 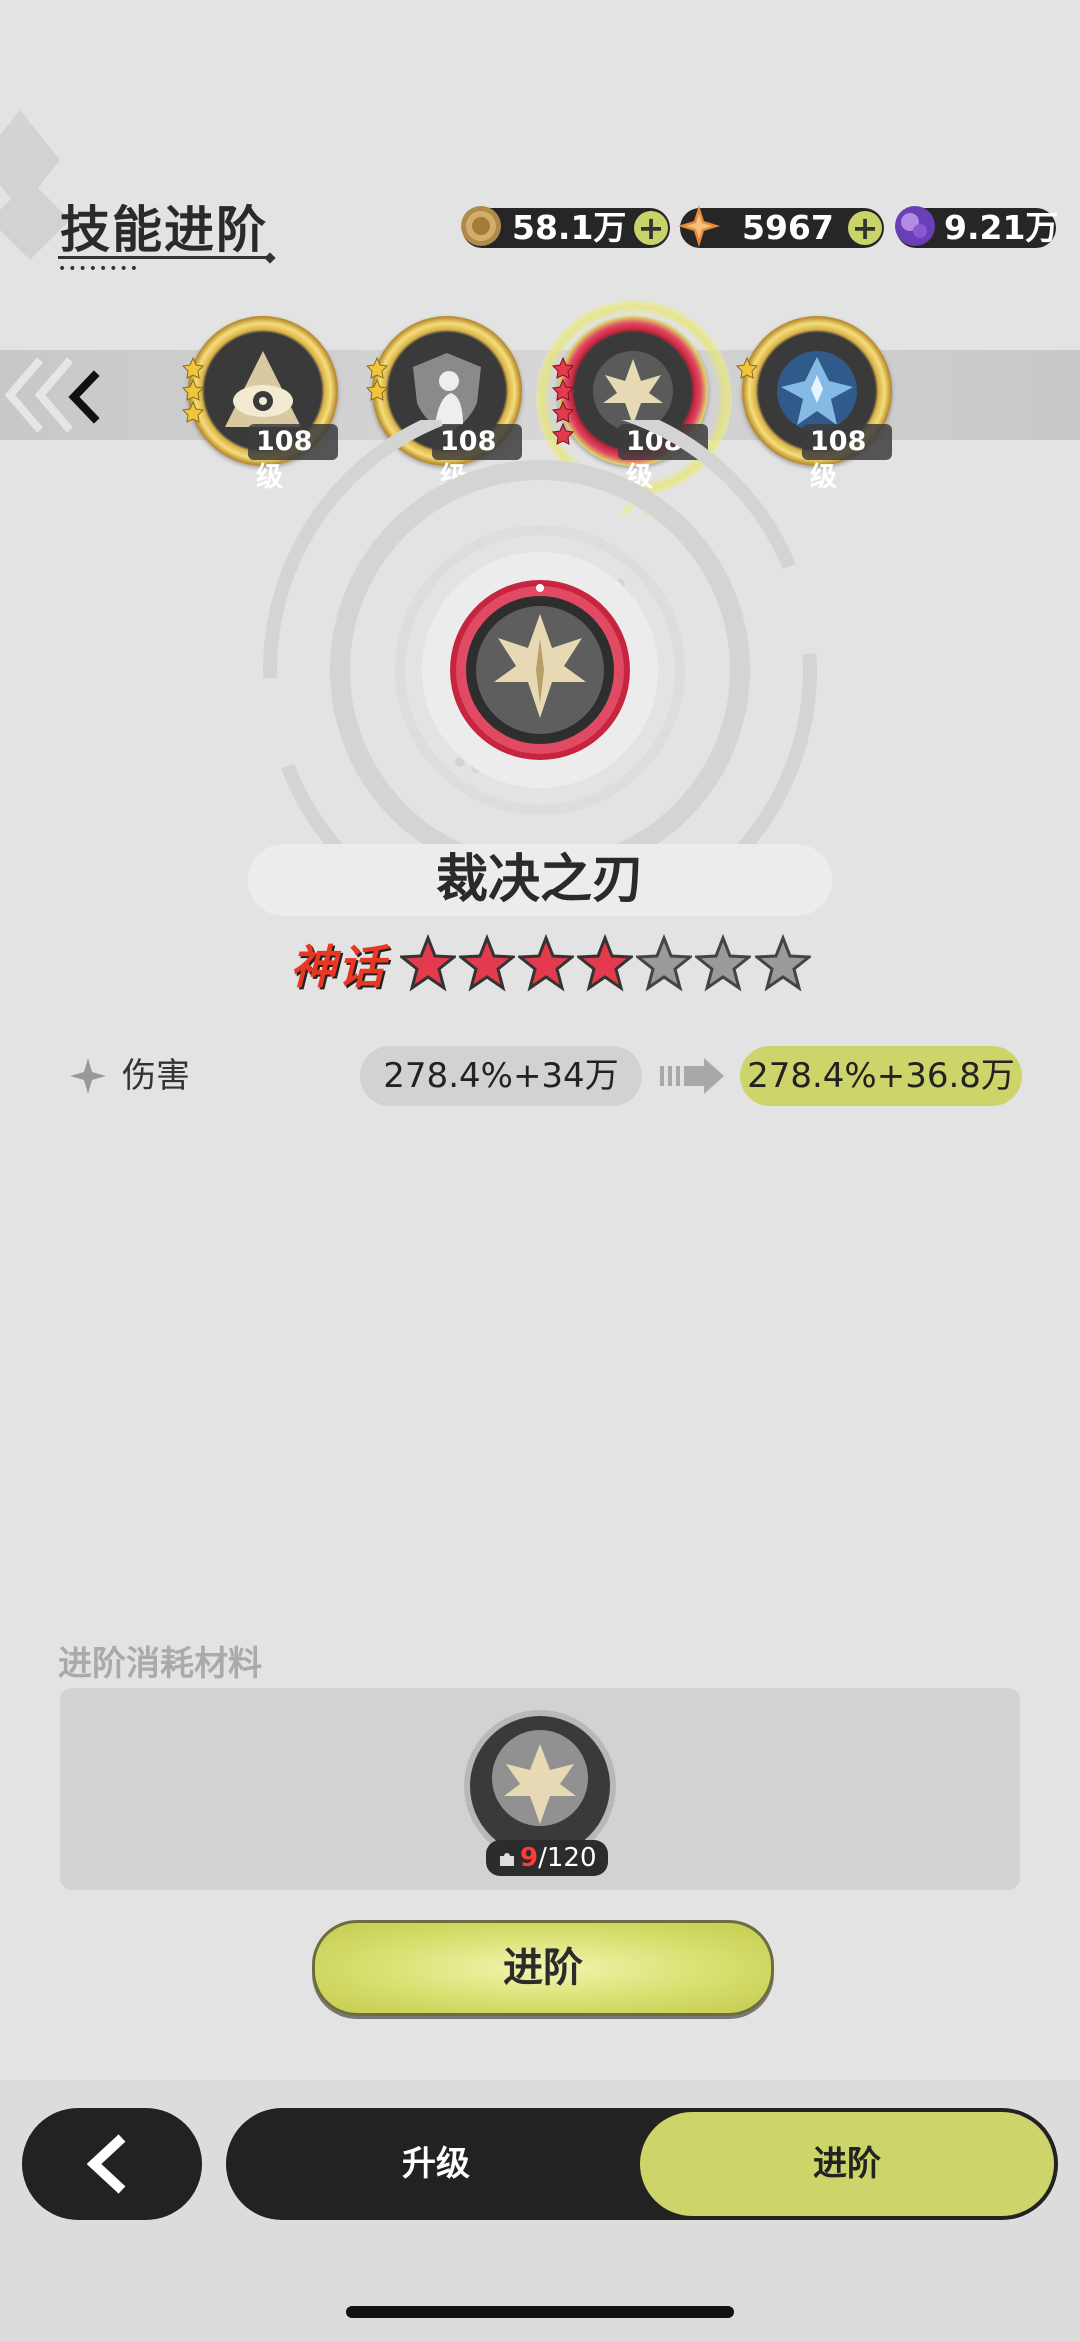 I want to click on coin-value: 58.1万, so click(x=569, y=227).